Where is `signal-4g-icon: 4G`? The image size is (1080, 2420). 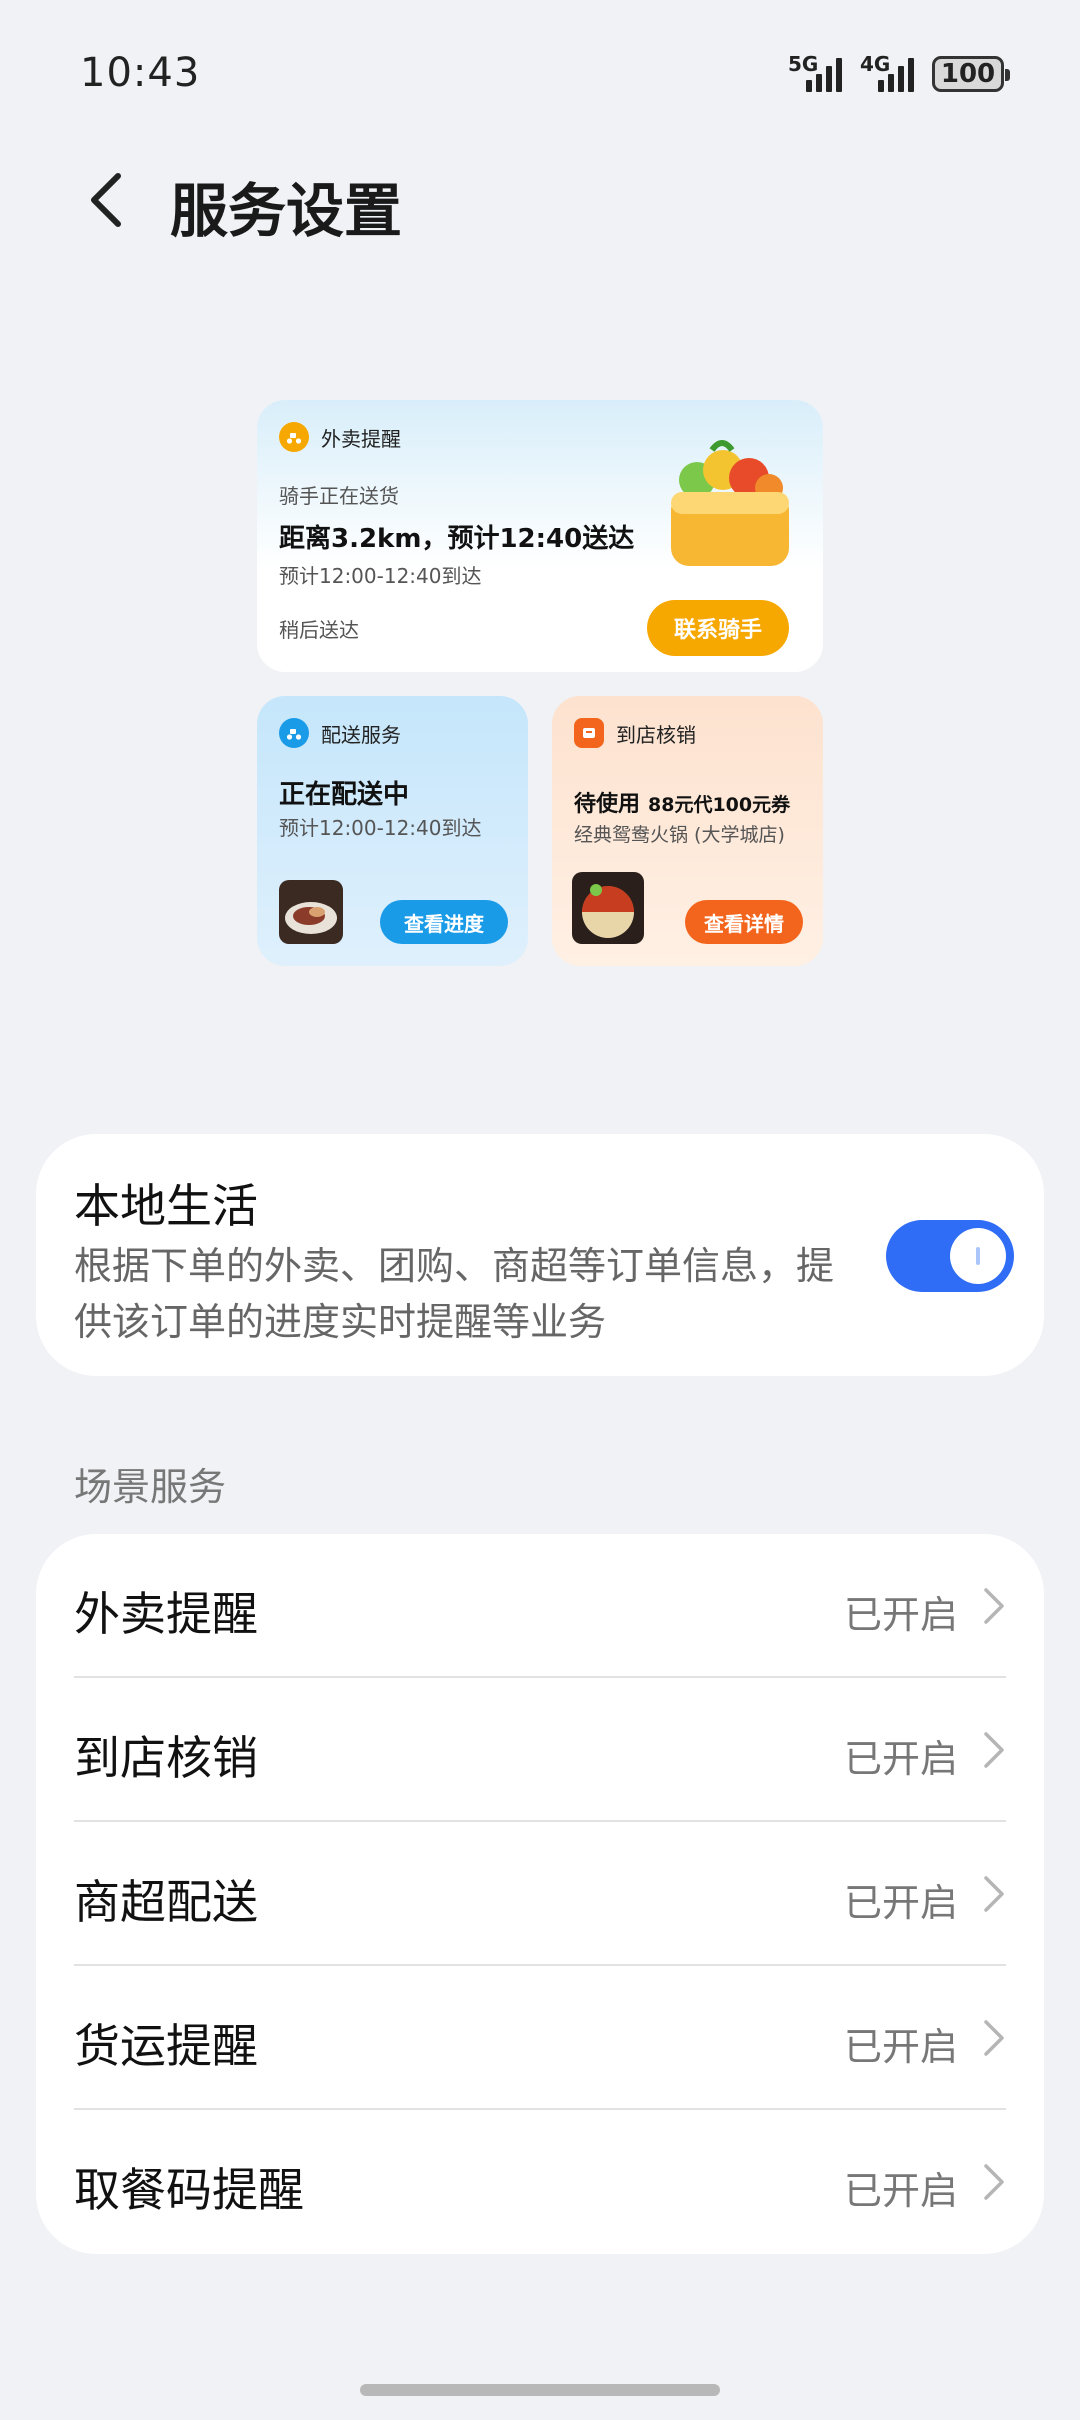
signal-4g-icon: 4G is located at coordinates (887, 72).